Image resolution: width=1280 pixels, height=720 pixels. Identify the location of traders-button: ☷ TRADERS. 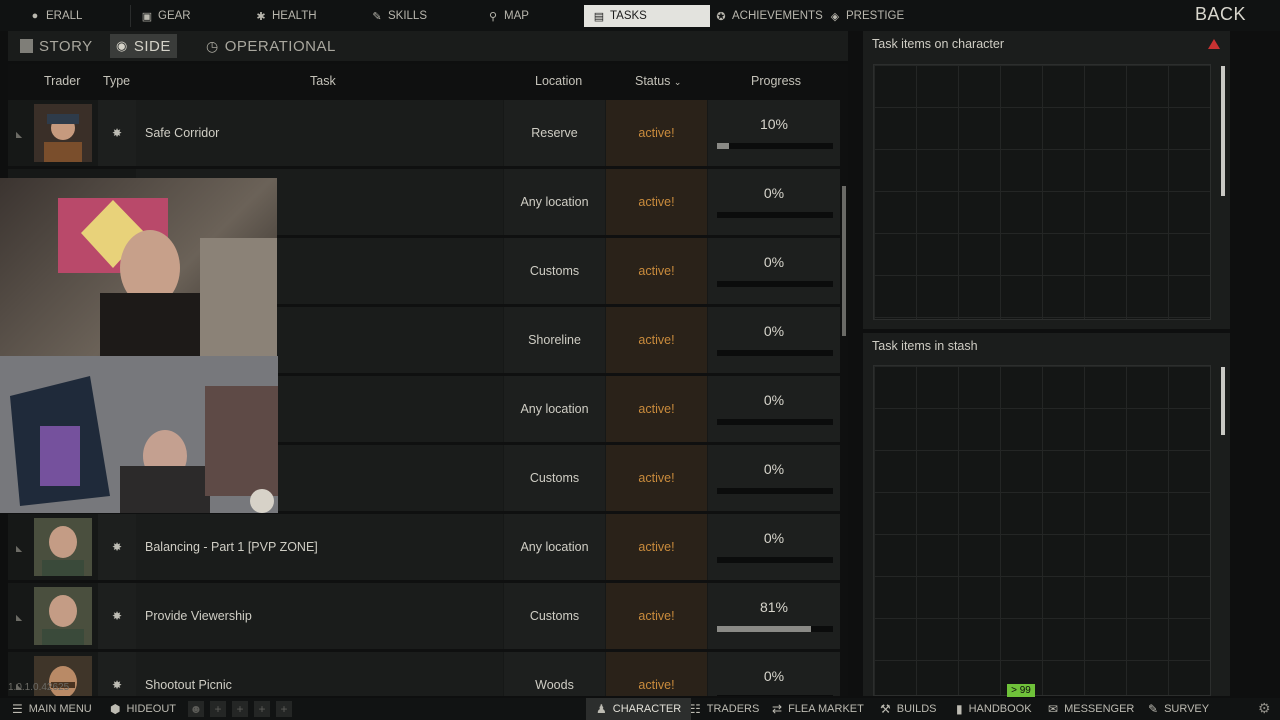
(724, 709).